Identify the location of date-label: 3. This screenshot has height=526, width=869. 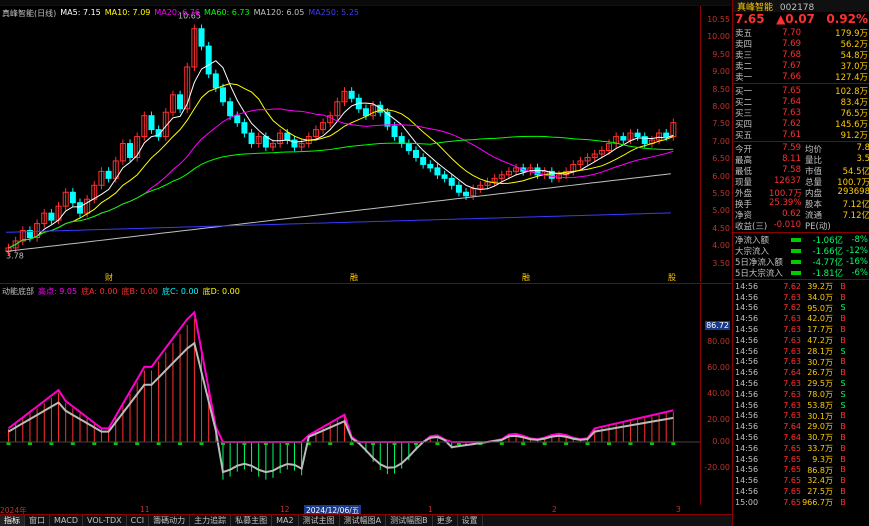
(678, 509).